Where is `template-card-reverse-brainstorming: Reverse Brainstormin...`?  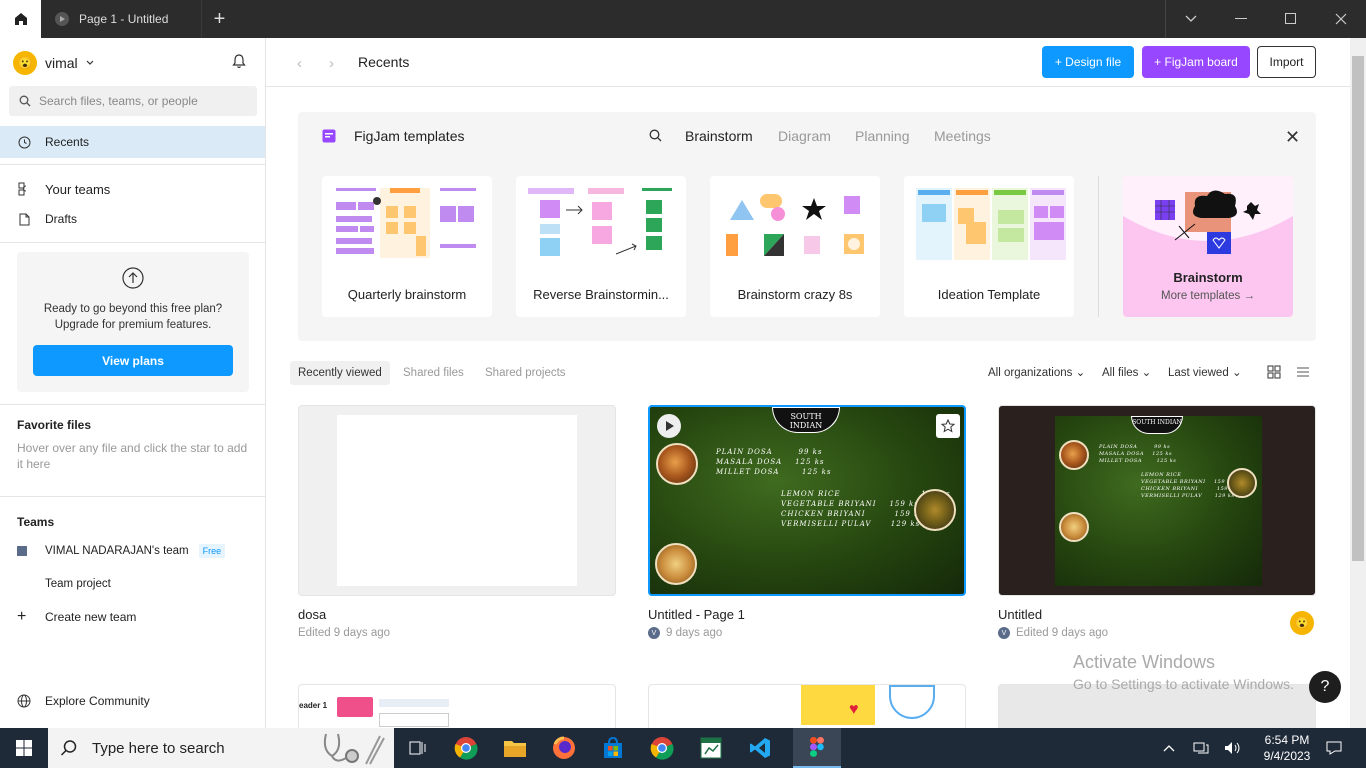 template-card-reverse-brainstorming: Reverse Brainstormin... is located at coordinates (601, 246).